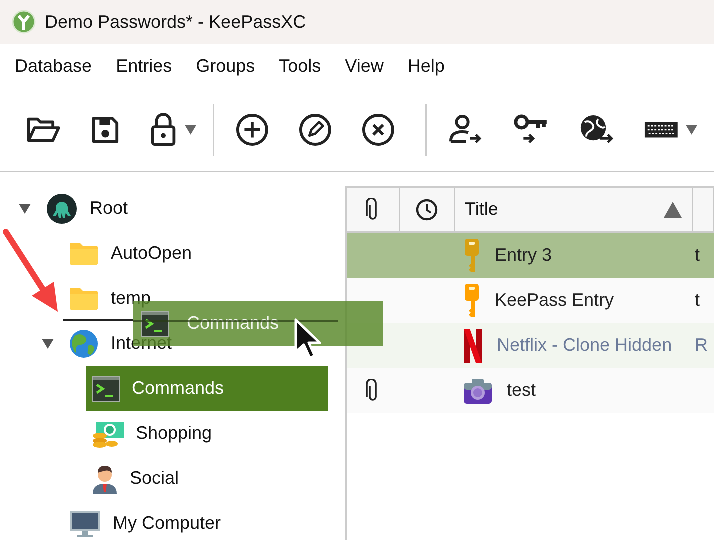 The width and height of the screenshot is (714, 540). Describe the element at coordinates (521, 390) in the screenshot. I see `entry-title: test` at that location.